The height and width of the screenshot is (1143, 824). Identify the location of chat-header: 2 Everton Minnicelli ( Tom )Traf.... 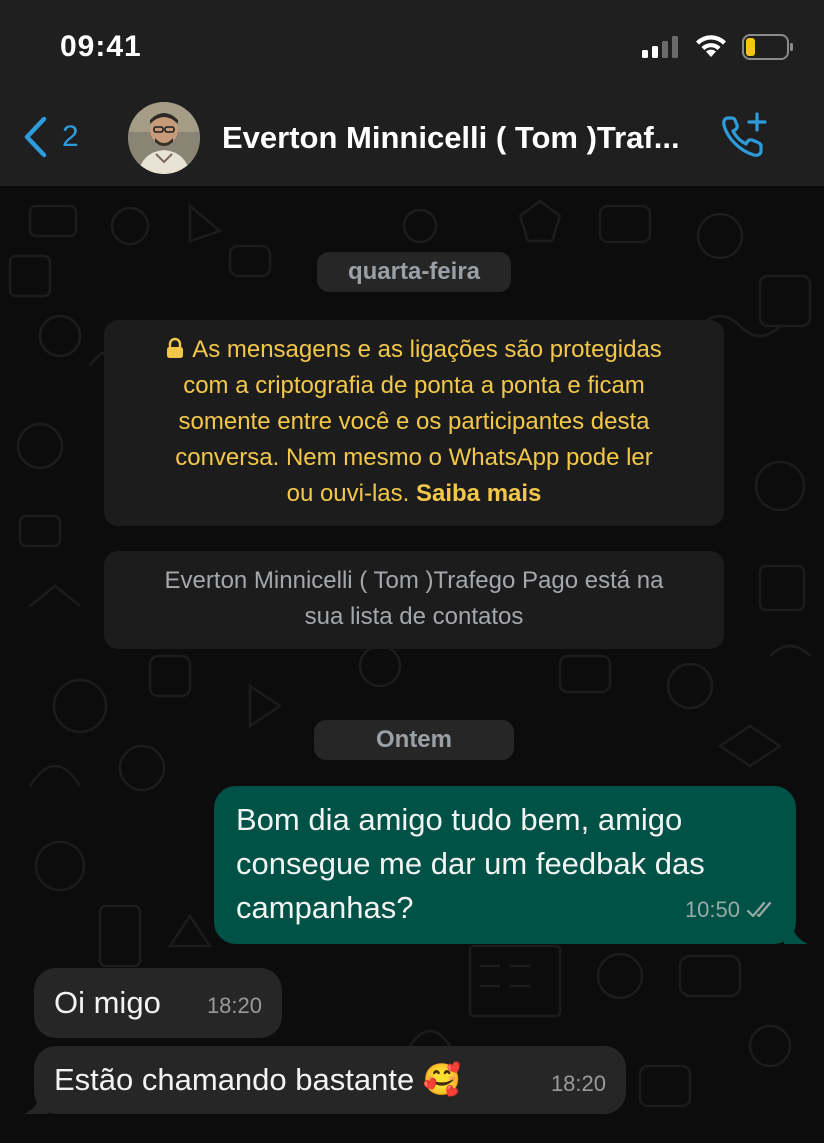
(412, 139).